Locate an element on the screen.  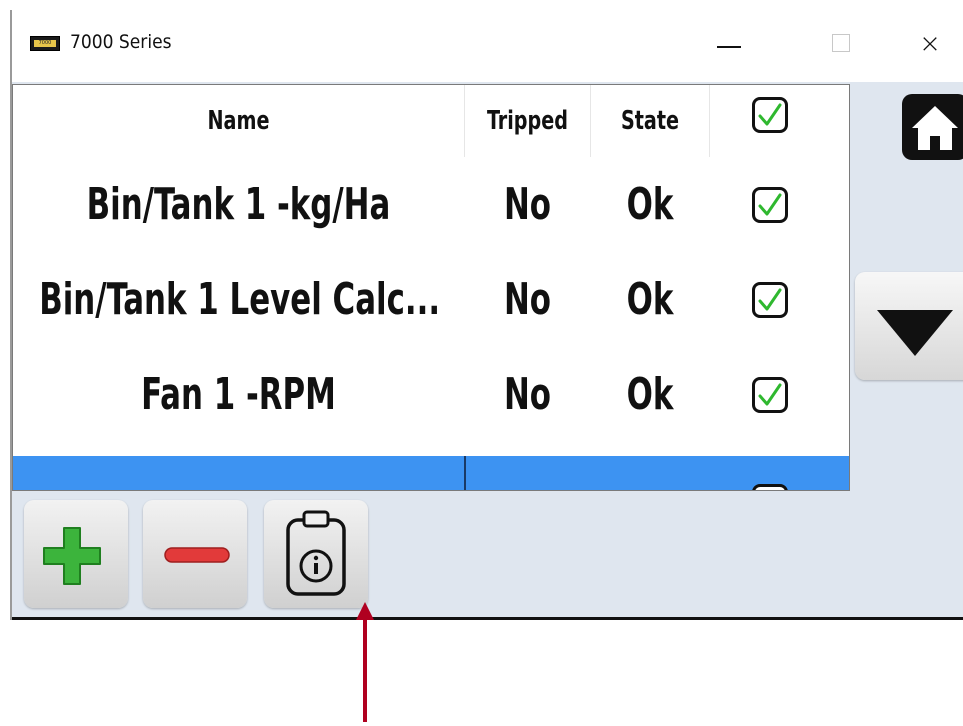
home-button is located at coordinates (931, 127).